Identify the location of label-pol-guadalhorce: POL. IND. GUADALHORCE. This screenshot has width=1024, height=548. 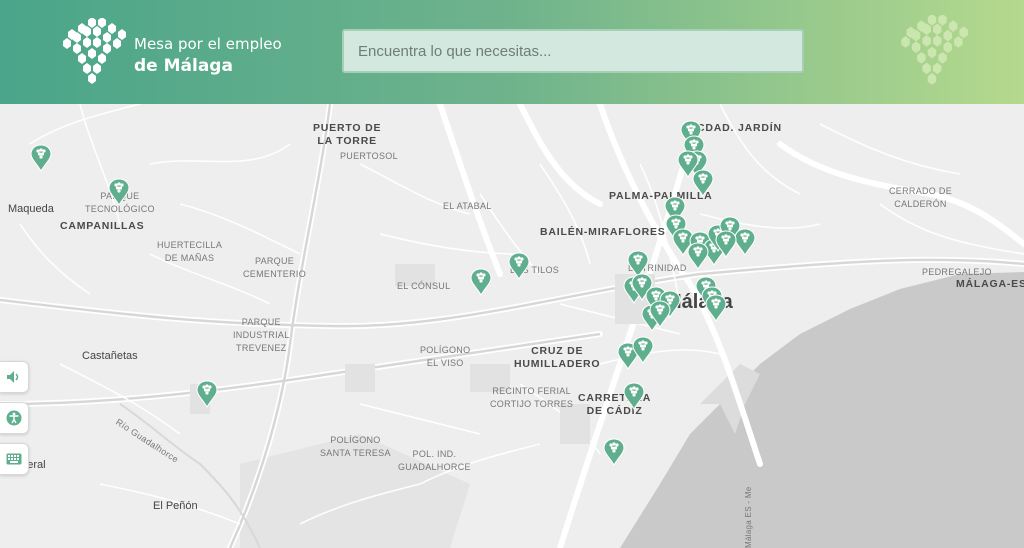
(434, 460).